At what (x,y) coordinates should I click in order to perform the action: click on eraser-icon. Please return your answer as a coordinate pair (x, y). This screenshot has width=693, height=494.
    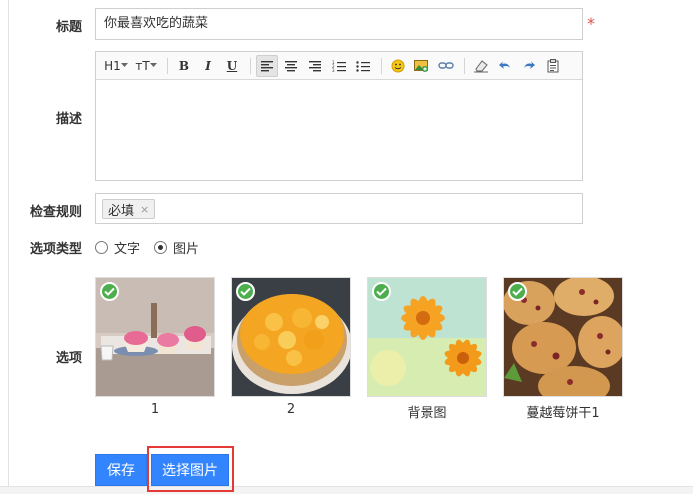
    Looking at the image, I should click on (481, 65).